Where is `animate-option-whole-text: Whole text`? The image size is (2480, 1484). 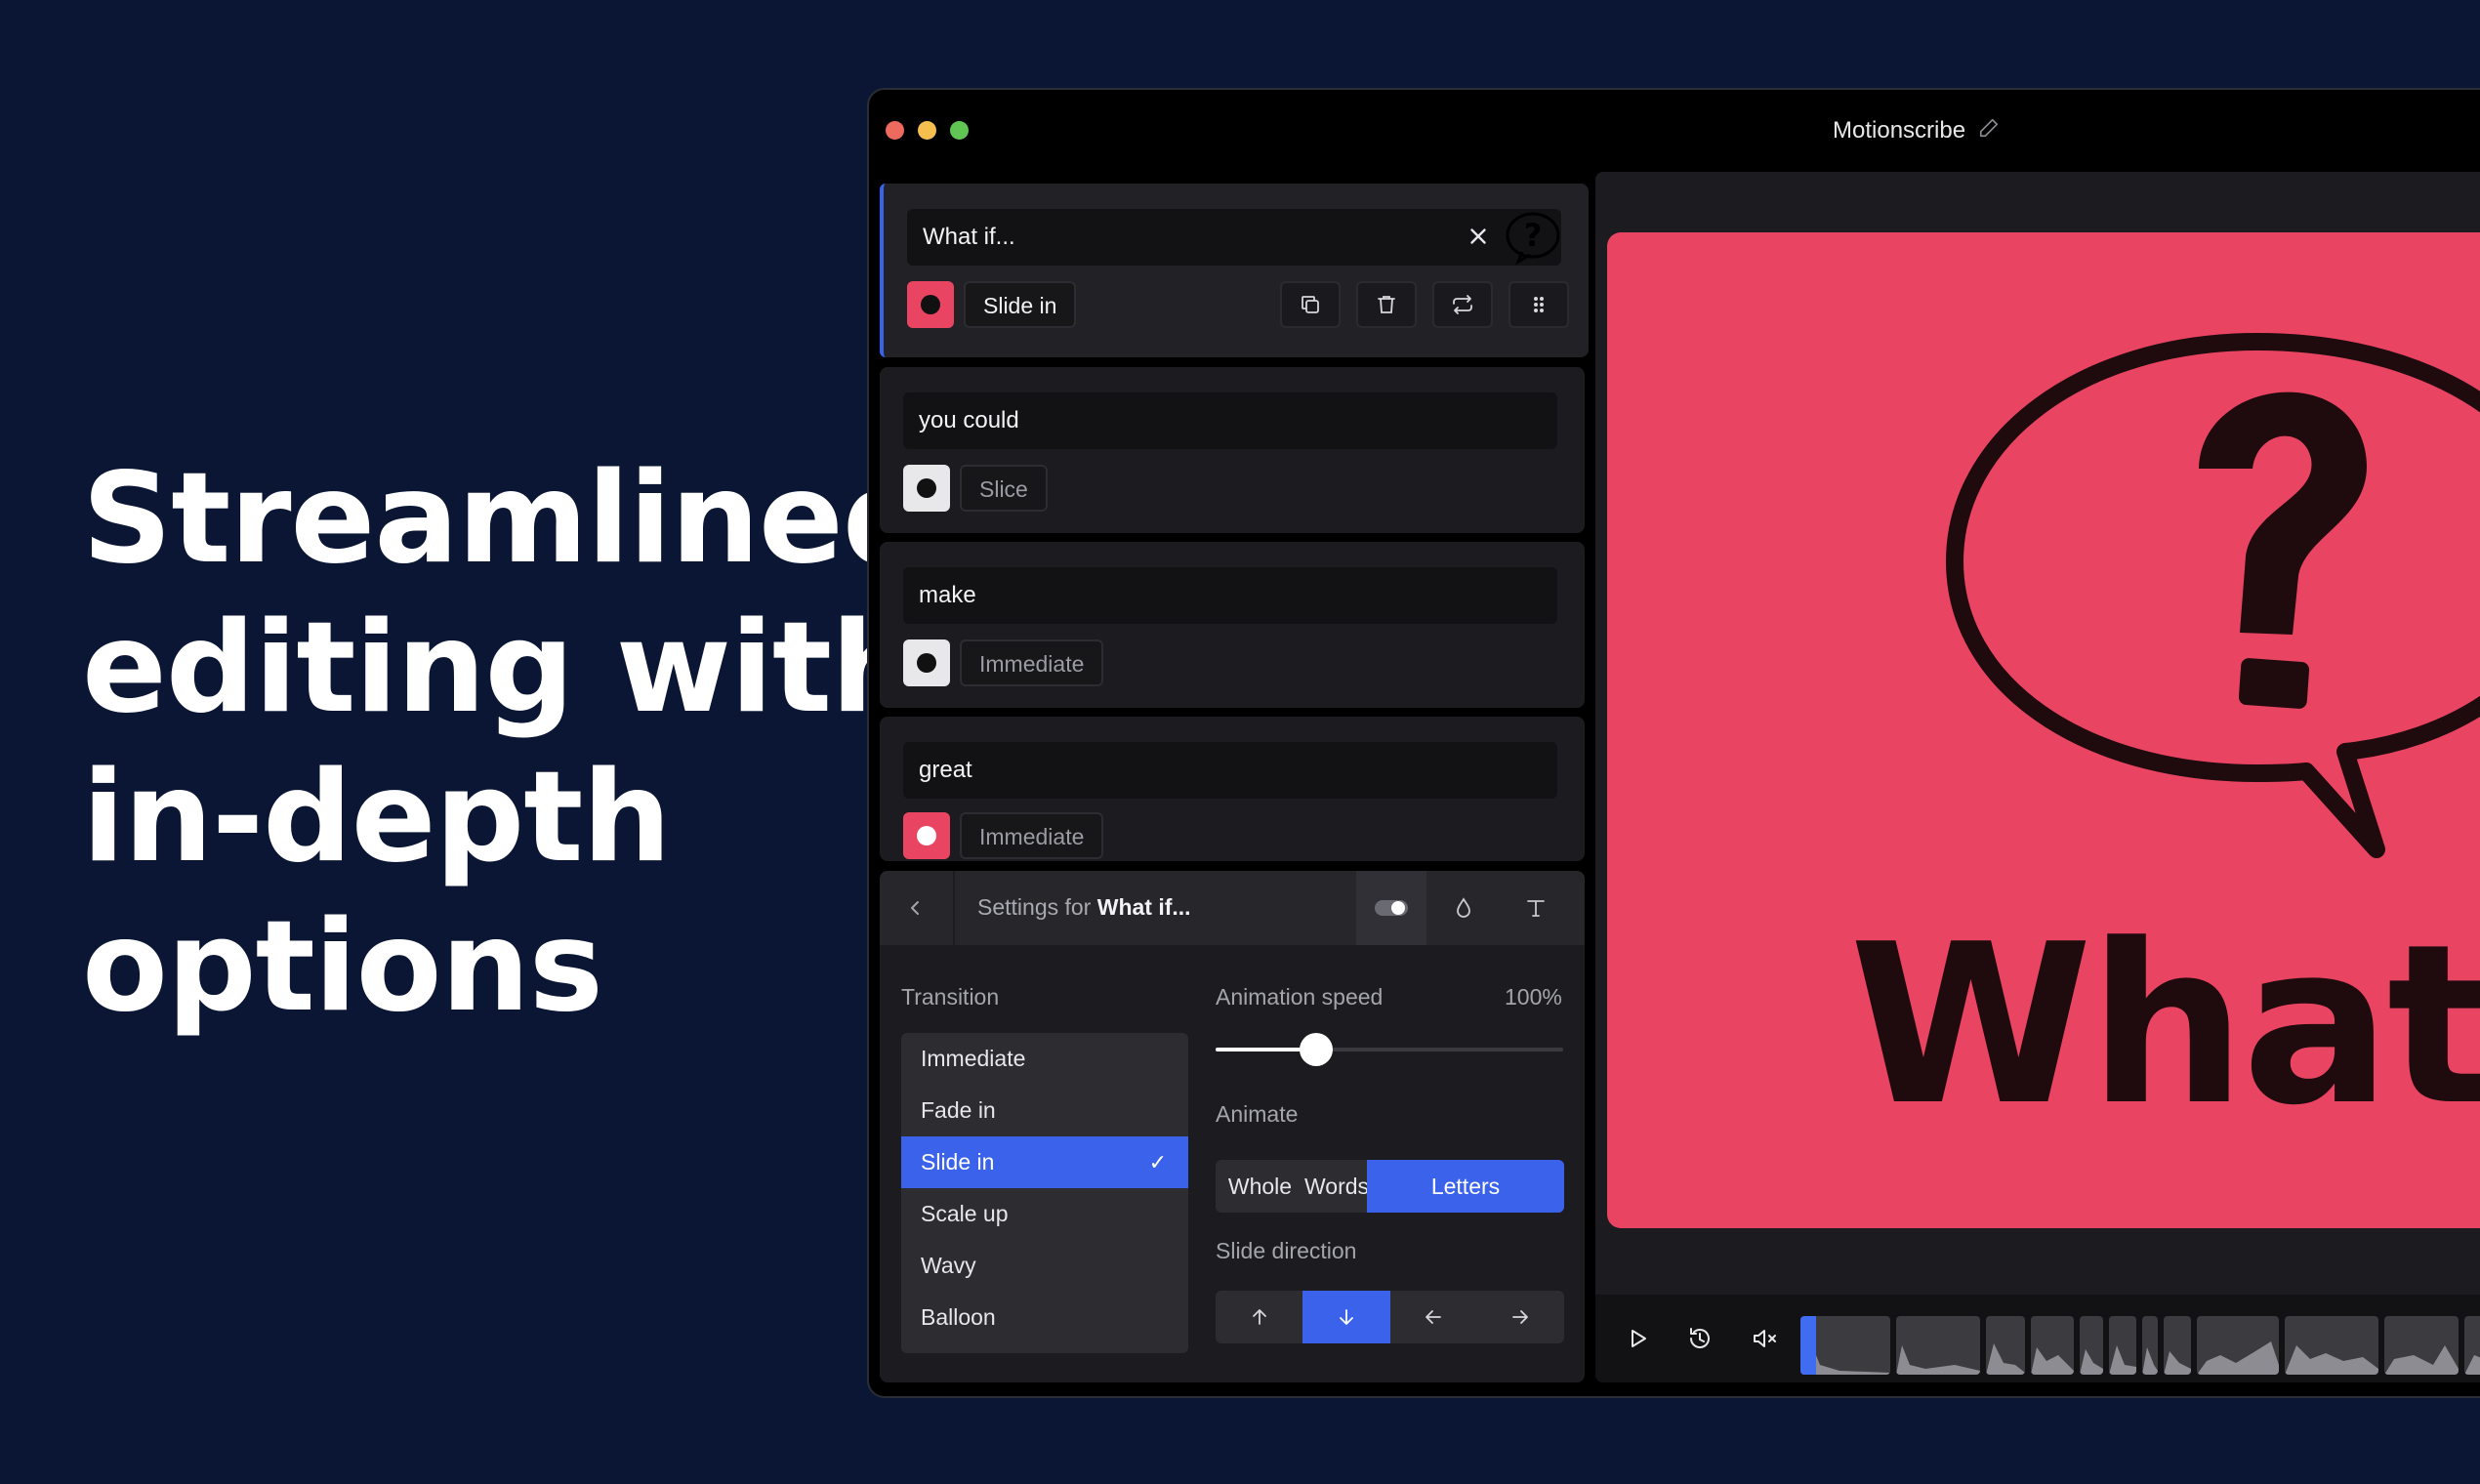
animate-option-whole-text: Whole text is located at coordinates (1260, 1187).